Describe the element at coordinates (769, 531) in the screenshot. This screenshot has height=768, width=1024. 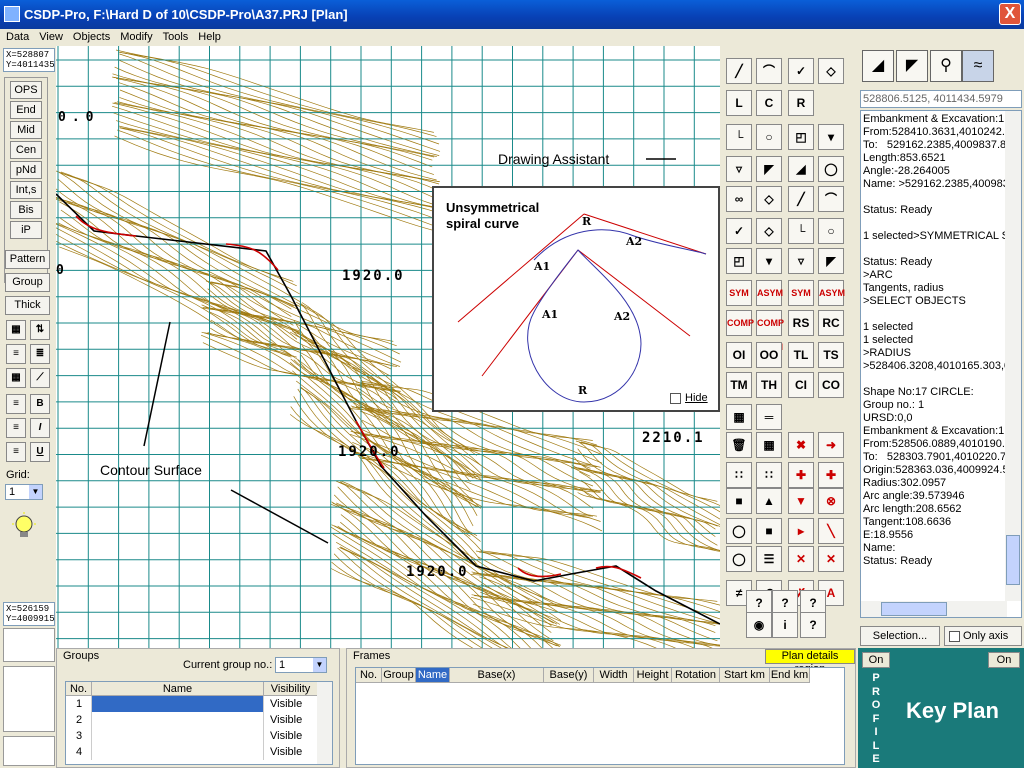
I see `edit-tool-icon: ■` at that location.